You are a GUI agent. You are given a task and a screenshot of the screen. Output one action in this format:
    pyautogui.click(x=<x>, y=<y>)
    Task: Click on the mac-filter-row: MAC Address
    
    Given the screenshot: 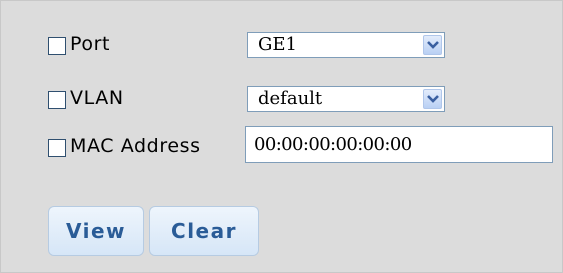 What is the action you would take?
    pyautogui.click(x=148, y=147)
    